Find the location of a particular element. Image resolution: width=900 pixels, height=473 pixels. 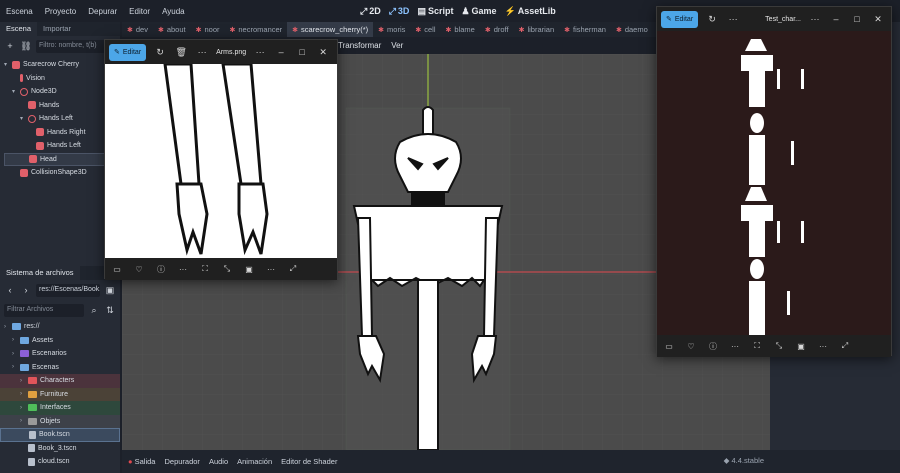

fs-file-item: cloud.tscn is located at coordinates (60, 462).